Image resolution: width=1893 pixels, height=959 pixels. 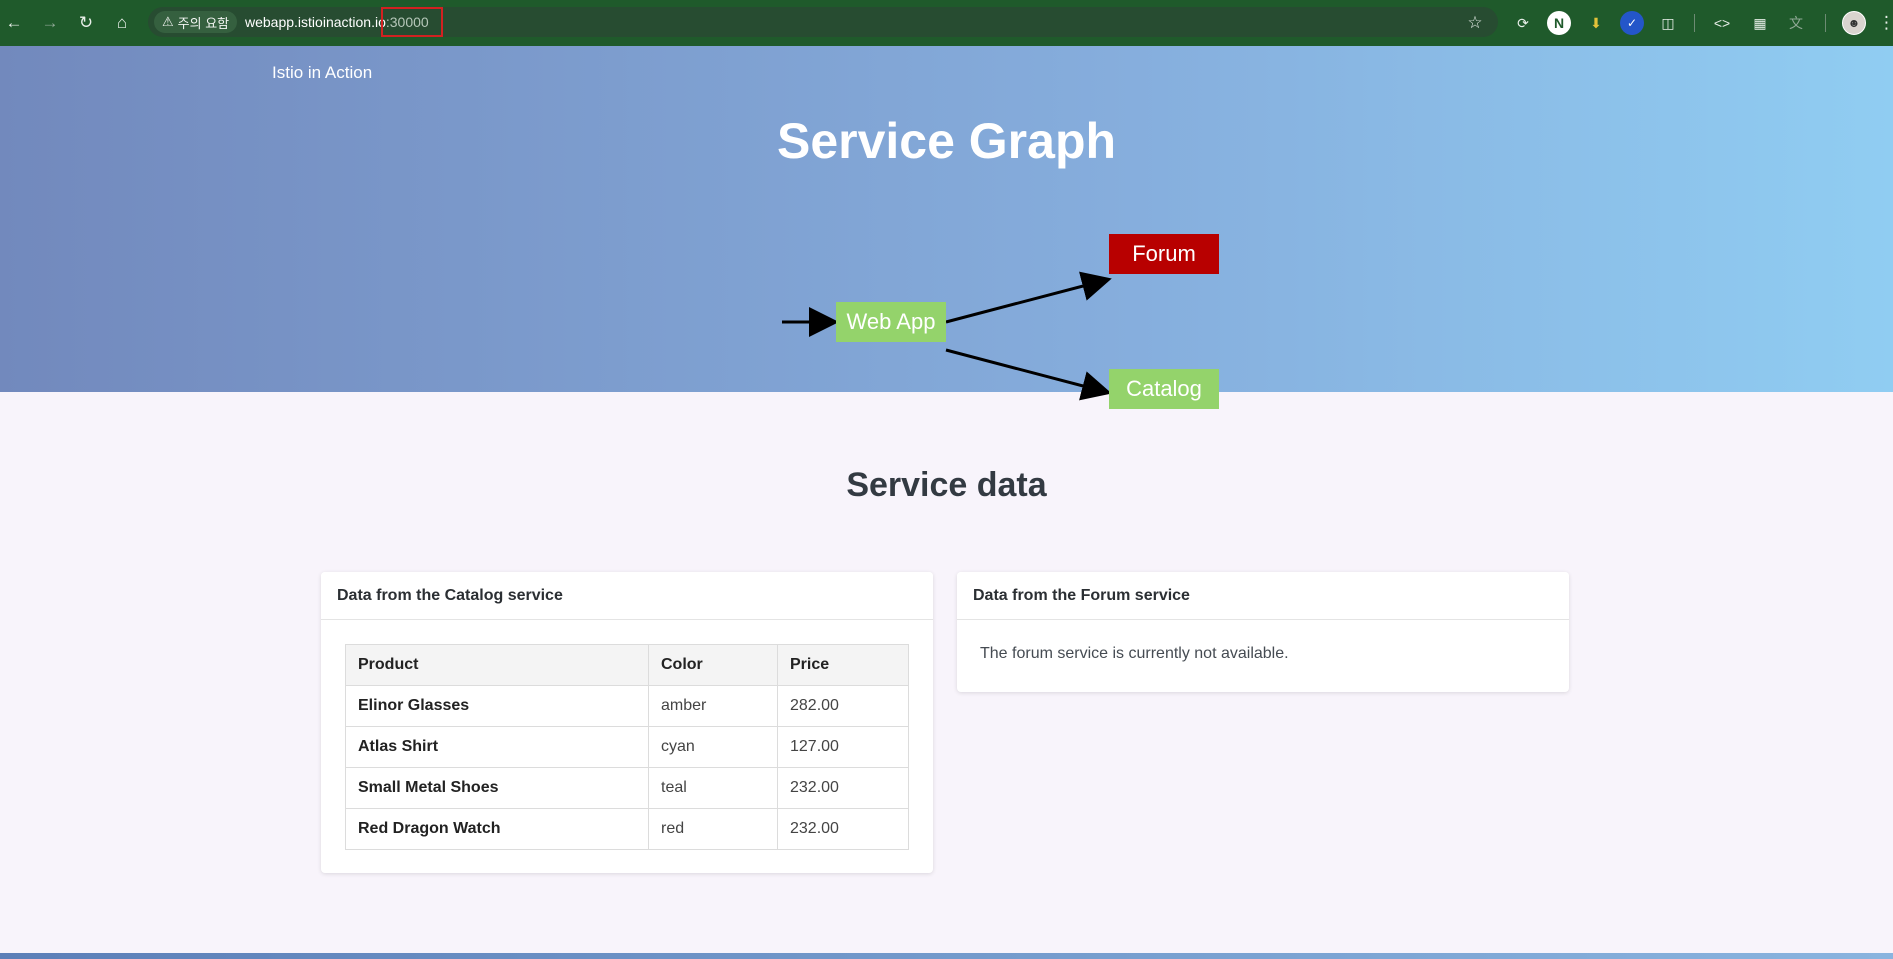 What do you see at coordinates (627, 596) in the screenshot?
I see `catalog-card-title: Data from the Catalog service` at bounding box center [627, 596].